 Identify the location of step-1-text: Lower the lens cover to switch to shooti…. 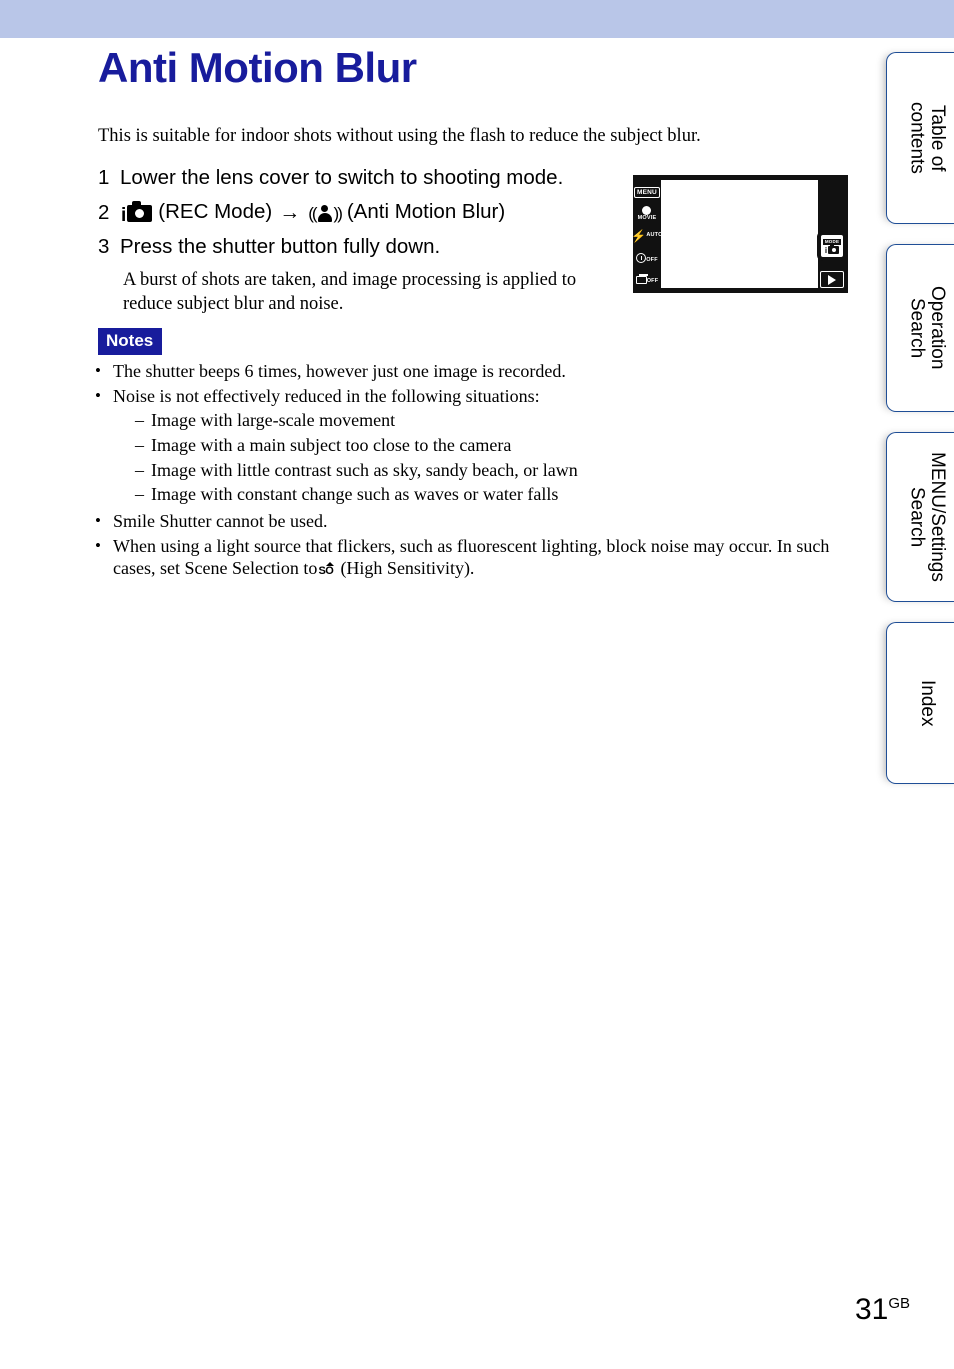
(342, 177).